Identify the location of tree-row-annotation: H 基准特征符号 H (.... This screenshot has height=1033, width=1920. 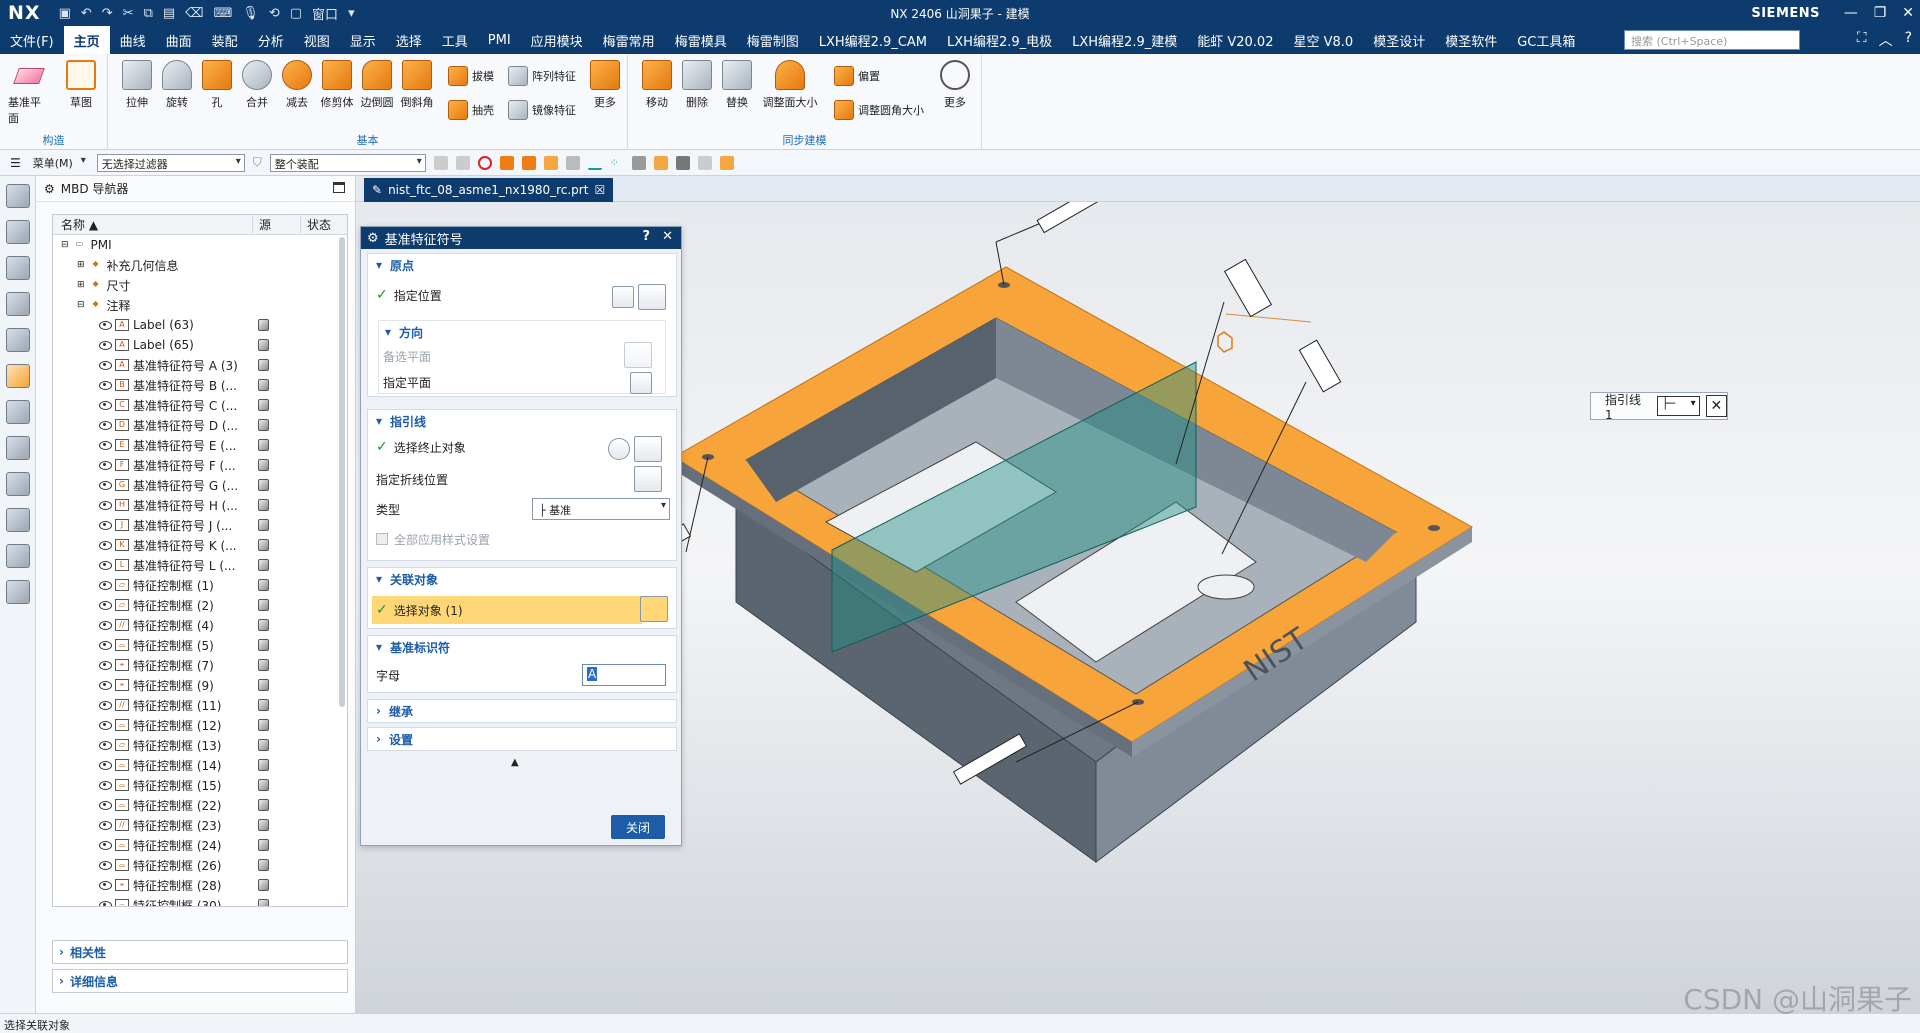
(200, 505).